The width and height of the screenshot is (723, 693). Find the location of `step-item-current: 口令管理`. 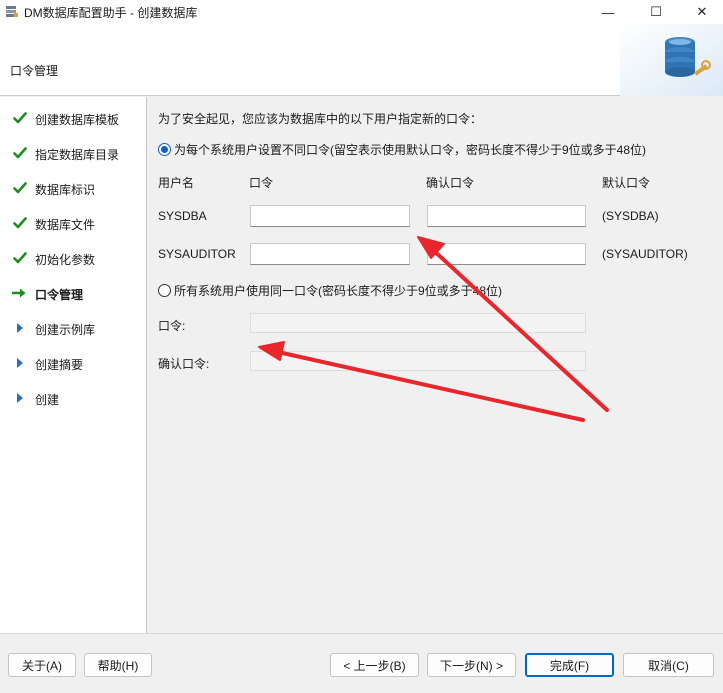

step-item-current: 口令管理 is located at coordinates (73, 293).